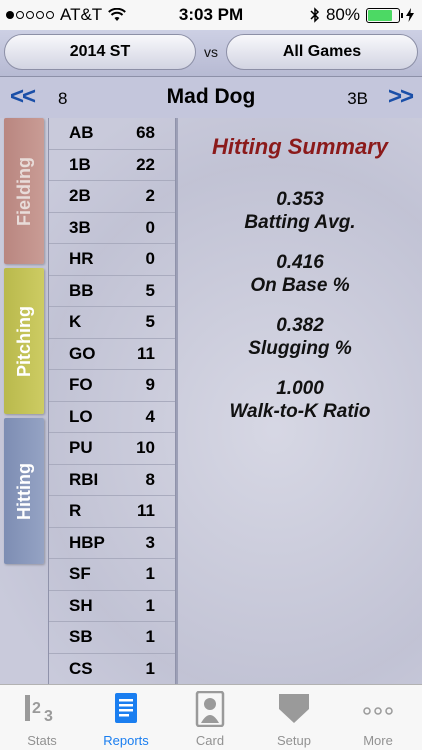  Describe the element at coordinates (81, 637) in the screenshot. I see `stat-label: SB` at that location.